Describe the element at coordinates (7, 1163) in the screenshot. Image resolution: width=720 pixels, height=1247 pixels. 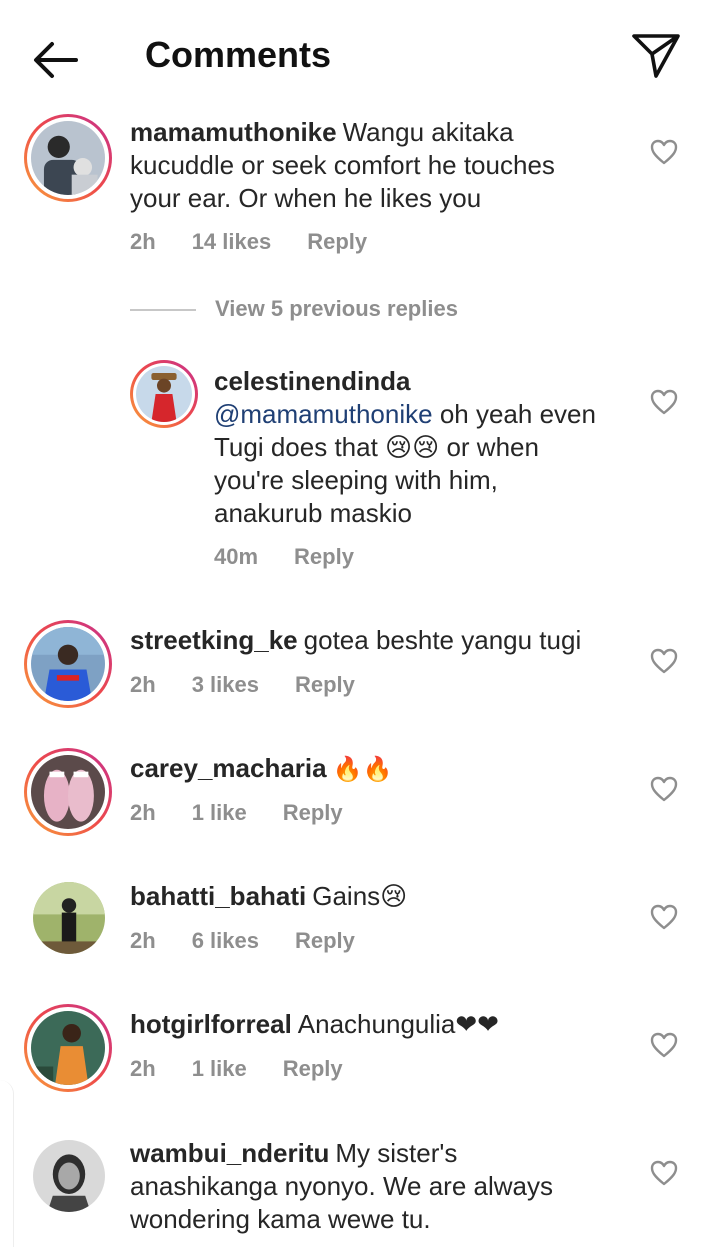
I see `edge-shadow` at that location.